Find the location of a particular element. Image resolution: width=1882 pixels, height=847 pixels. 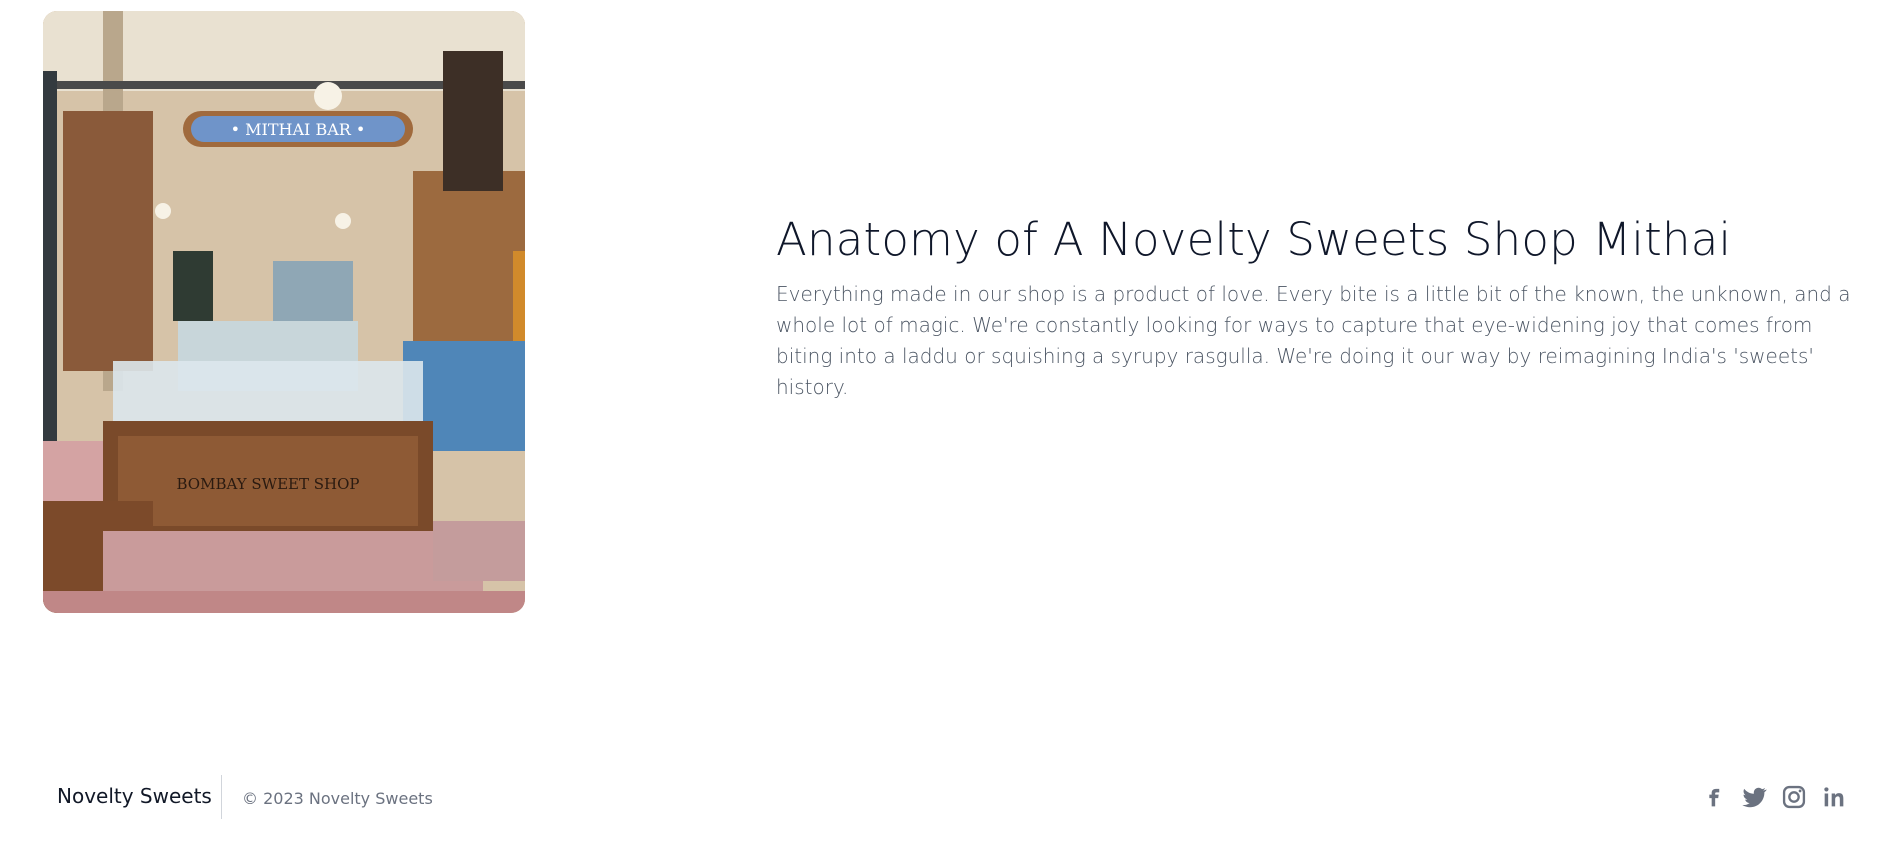

twitter-icon is located at coordinates (1754, 797).